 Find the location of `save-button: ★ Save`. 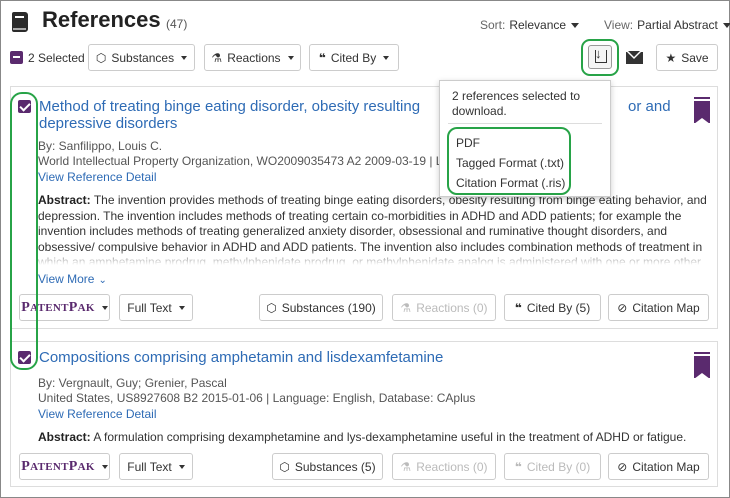

save-button: ★ Save is located at coordinates (687, 57).